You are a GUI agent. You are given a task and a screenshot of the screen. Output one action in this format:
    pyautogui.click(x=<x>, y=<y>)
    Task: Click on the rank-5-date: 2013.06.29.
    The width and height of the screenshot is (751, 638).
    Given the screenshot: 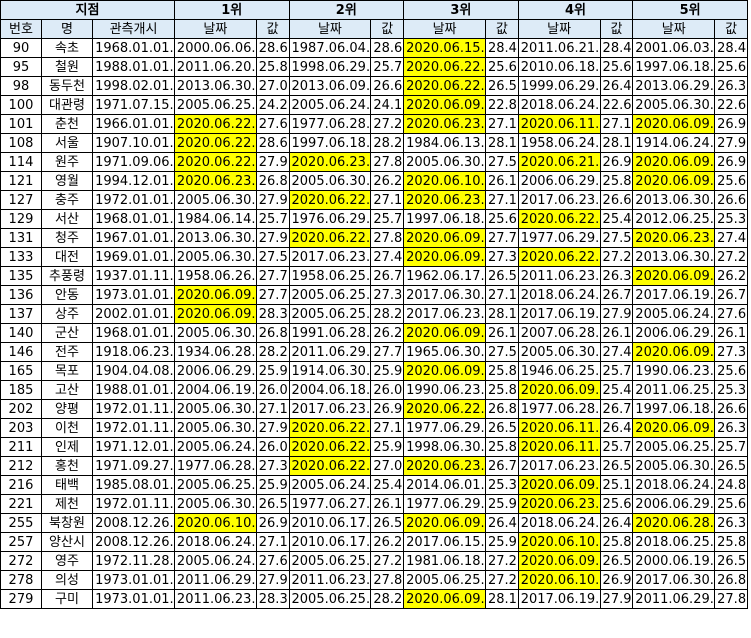 What is the action you would take?
    pyautogui.click(x=674, y=86)
    